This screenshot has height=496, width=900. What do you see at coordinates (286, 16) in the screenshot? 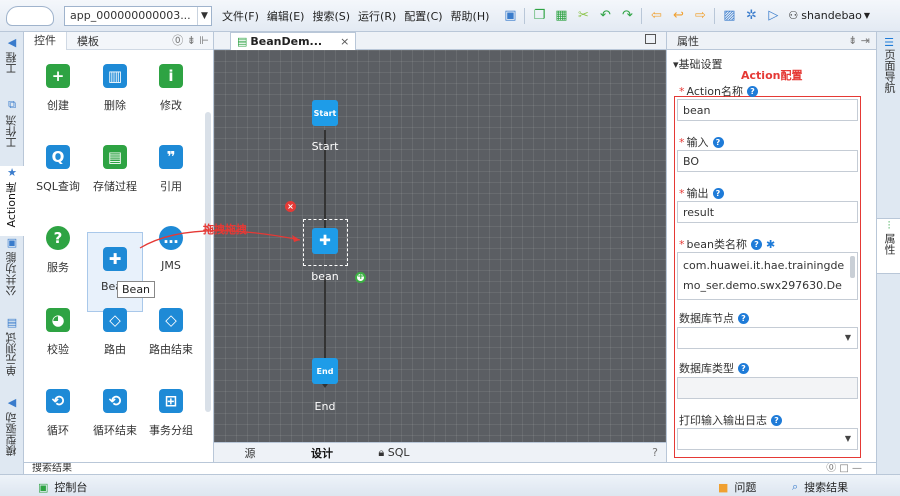
I see `menu-edit: 编辑(E)` at bounding box center [286, 16].